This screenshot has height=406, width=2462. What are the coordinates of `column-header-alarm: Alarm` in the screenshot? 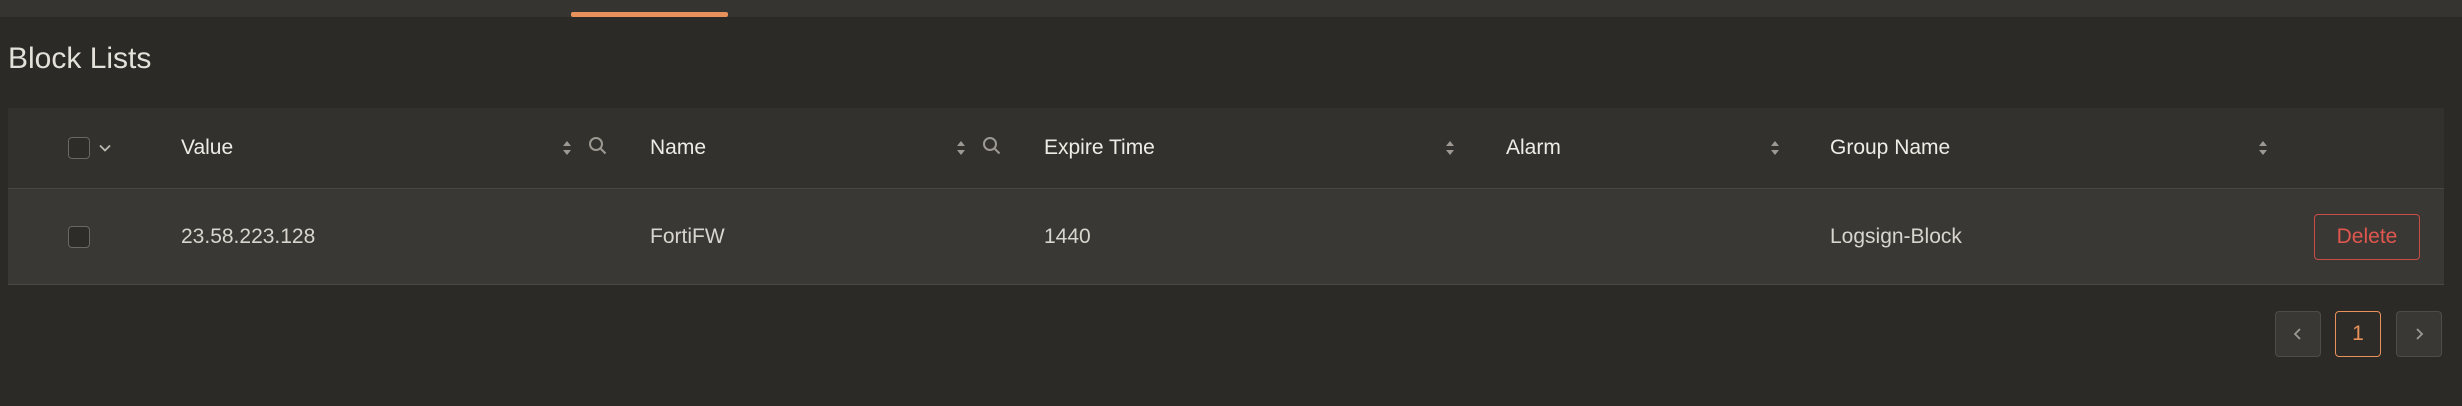 It's located at (1533, 148).